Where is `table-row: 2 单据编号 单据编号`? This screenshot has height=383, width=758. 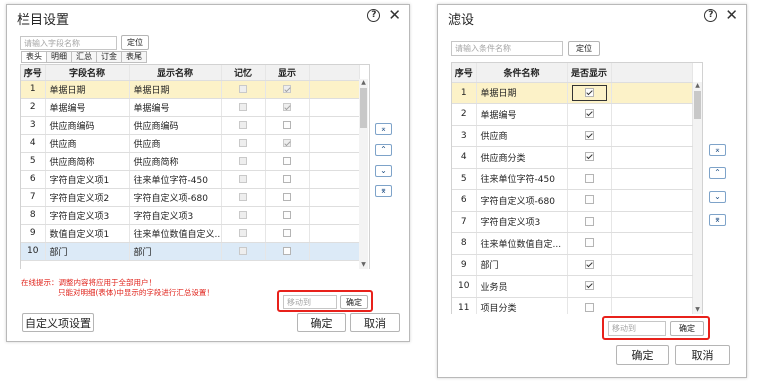 table-row: 2 单据编号 单据编号 is located at coordinates (190, 107).